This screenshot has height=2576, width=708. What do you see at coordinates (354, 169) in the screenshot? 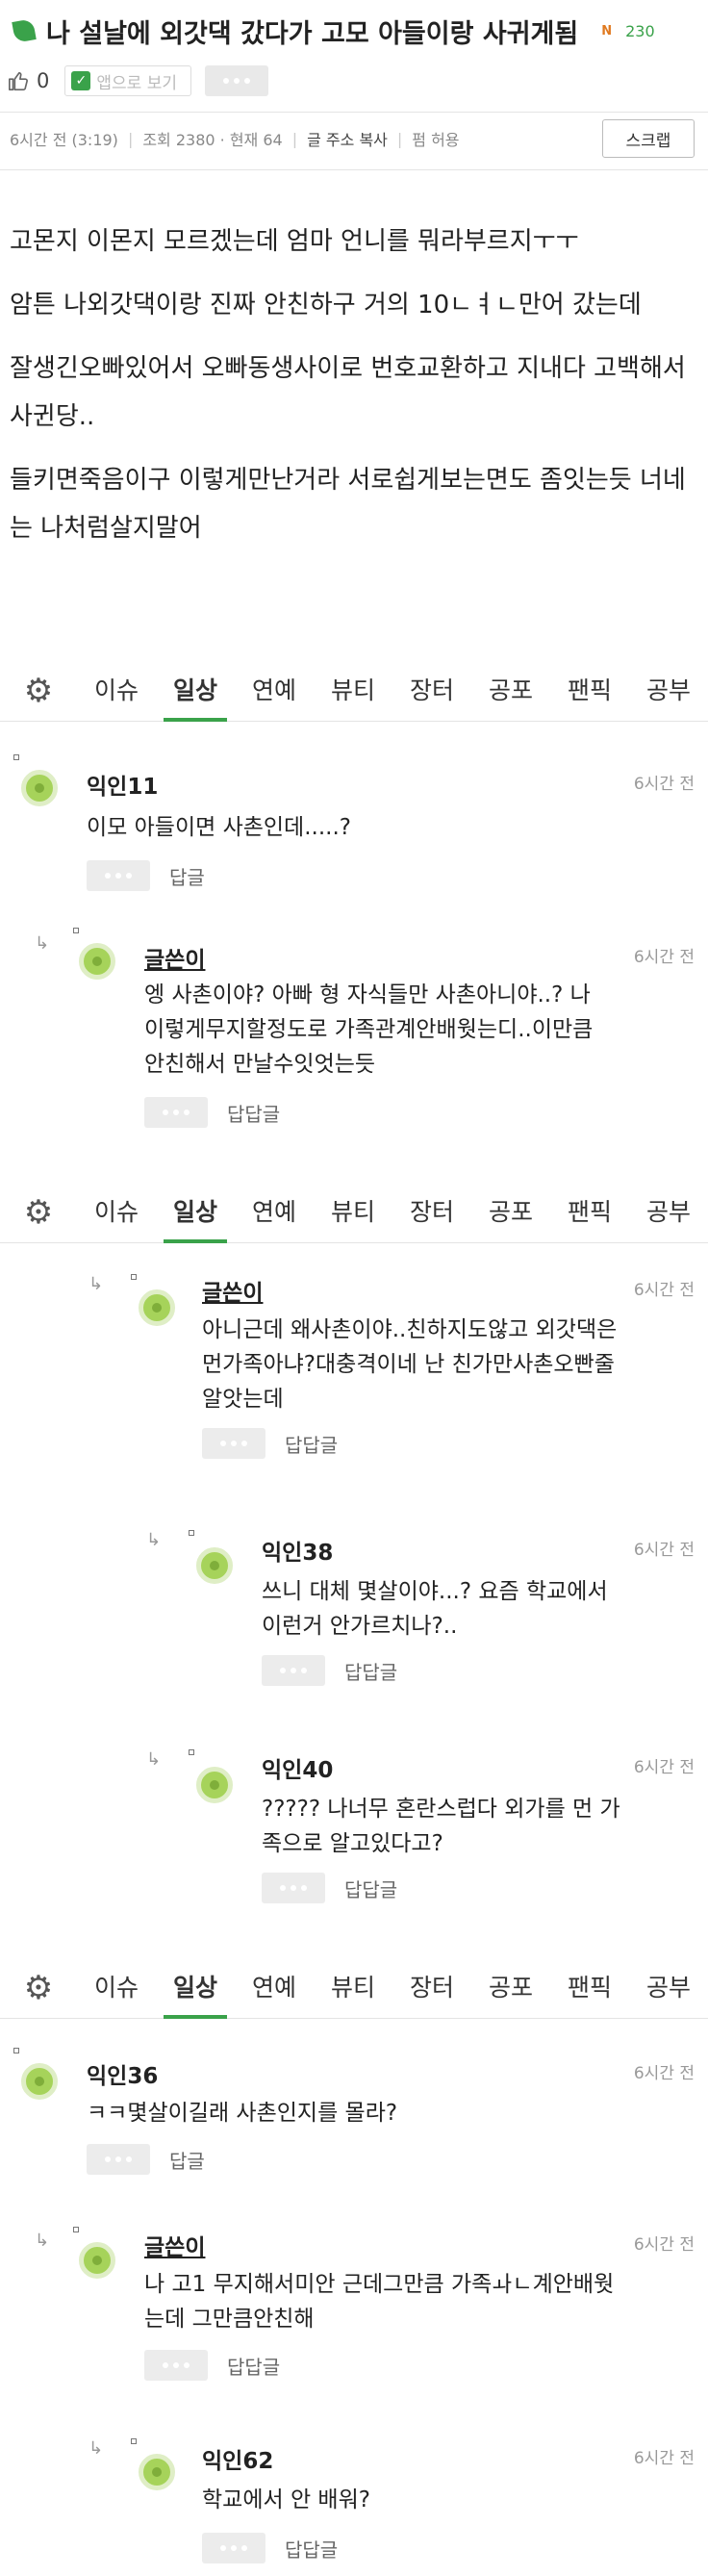
I see `divider` at bounding box center [354, 169].